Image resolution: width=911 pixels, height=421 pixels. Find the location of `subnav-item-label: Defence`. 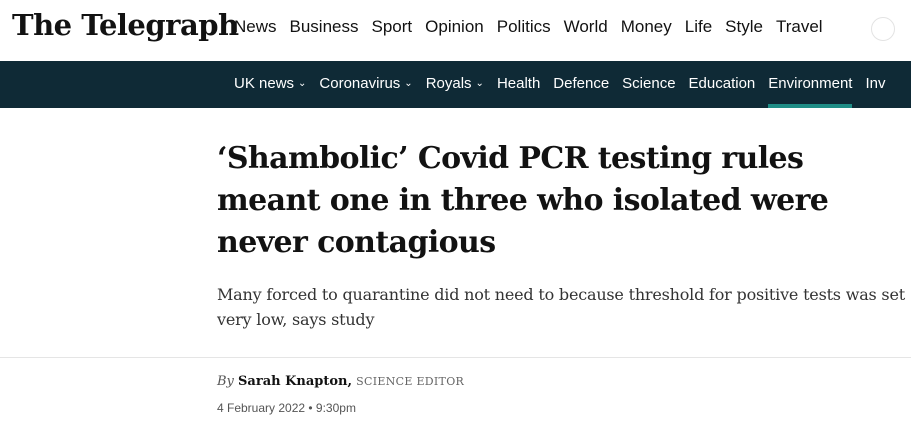

subnav-item-label: Defence is located at coordinates (581, 83).